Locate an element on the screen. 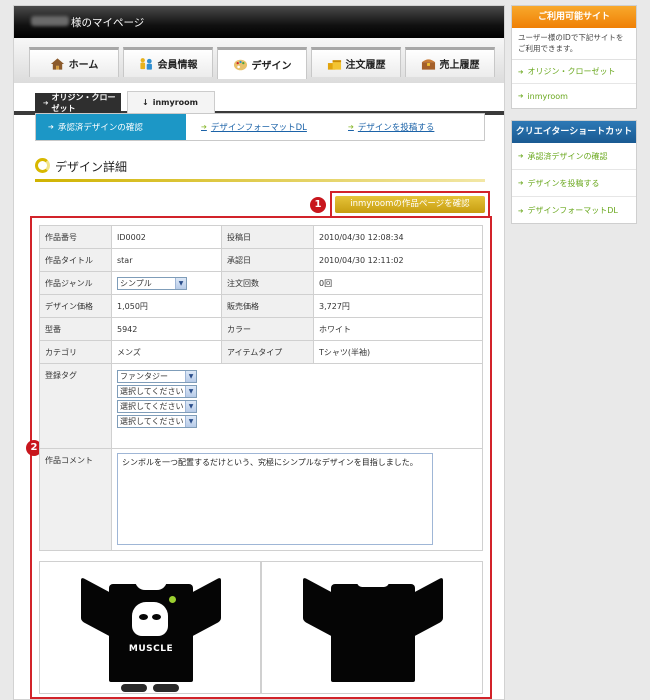  tag-select-1: ファンタジー ▼ is located at coordinates (157, 376).